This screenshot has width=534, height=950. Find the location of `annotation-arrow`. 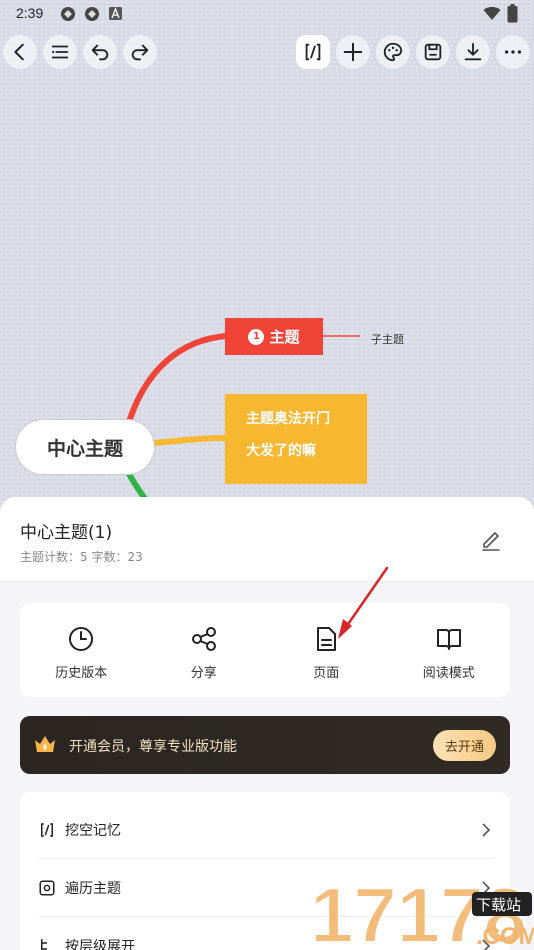

annotation-arrow is located at coordinates (363, 602).